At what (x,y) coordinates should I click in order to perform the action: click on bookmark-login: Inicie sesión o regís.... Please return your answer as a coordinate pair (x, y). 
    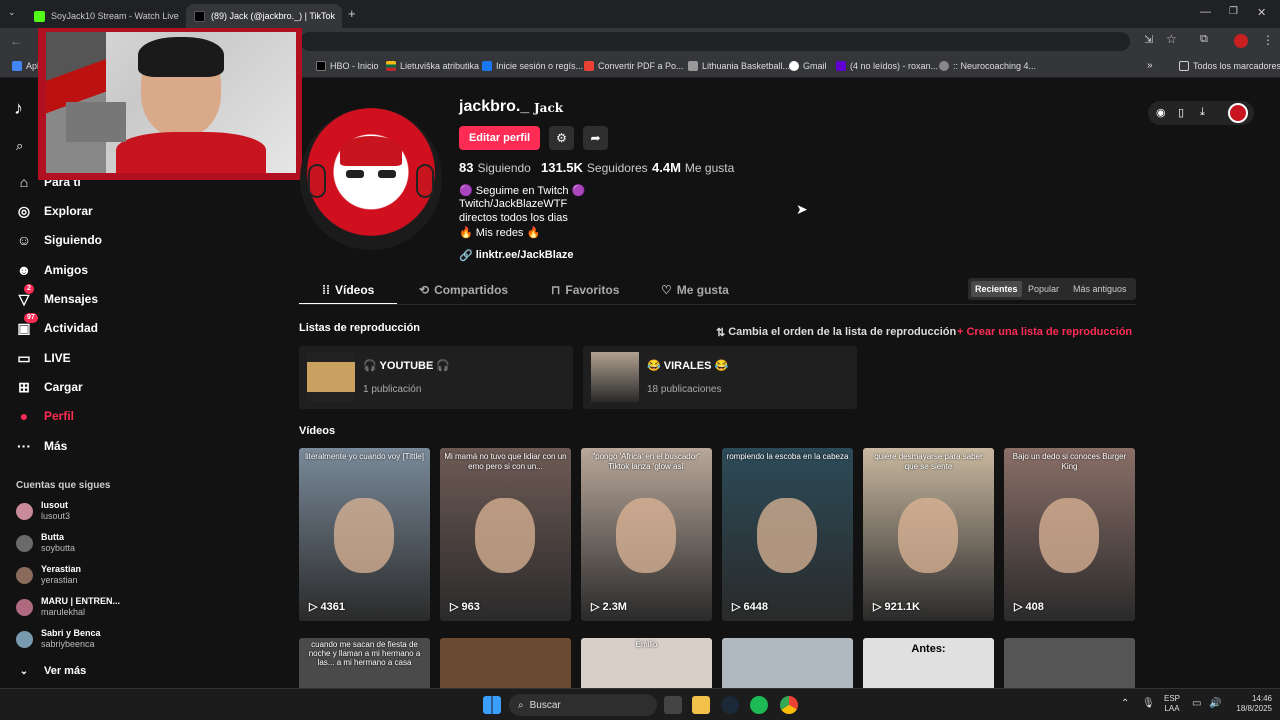
    Looking at the image, I should click on (532, 66).